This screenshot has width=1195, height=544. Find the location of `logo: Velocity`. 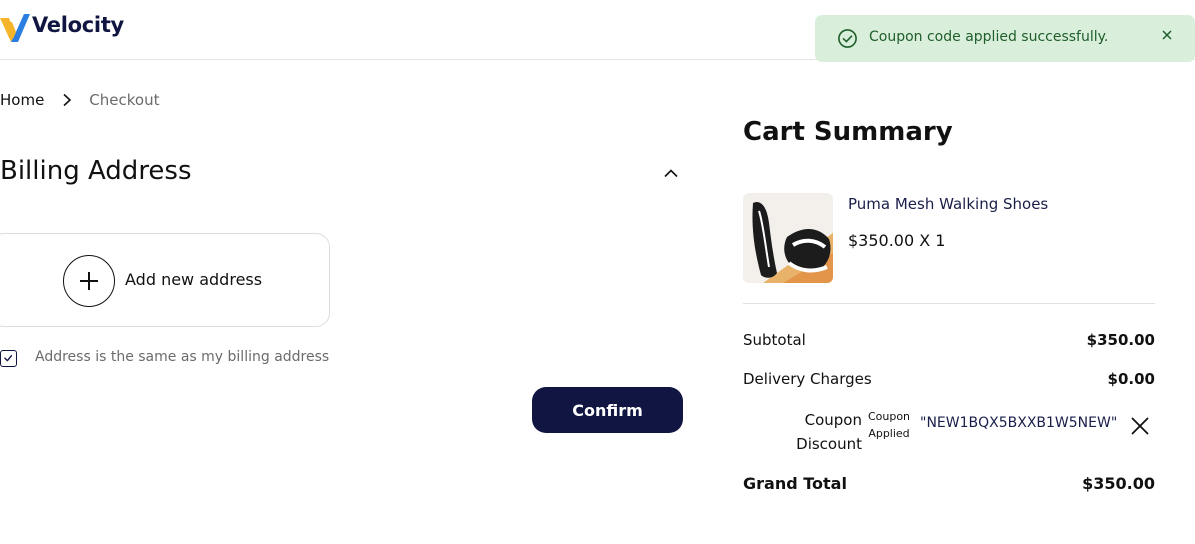

logo: Velocity is located at coordinates (62, 25).